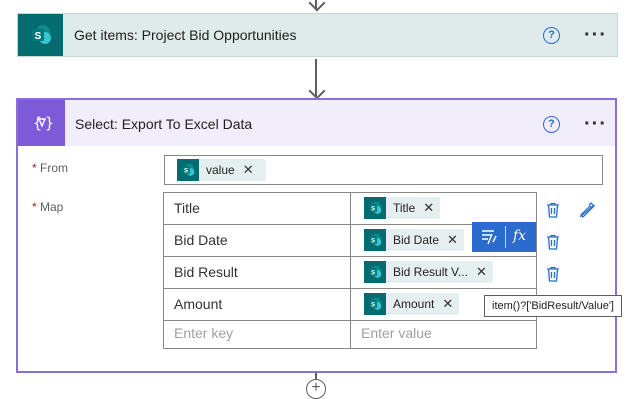 The width and height of the screenshot is (643, 399). I want to click on get-items-title: Get items: Project Bid Opportunities, so click(185, 35).